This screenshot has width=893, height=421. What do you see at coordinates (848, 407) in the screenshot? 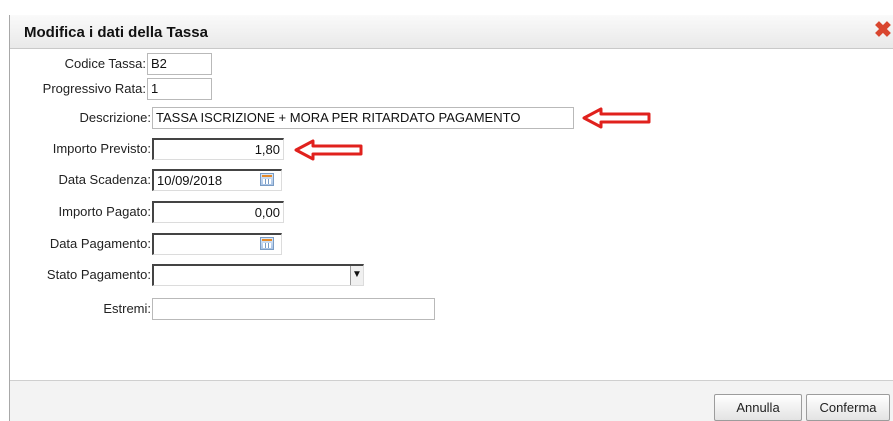
I see `conferma-button: Conferma` at bounding box center [848, 407].